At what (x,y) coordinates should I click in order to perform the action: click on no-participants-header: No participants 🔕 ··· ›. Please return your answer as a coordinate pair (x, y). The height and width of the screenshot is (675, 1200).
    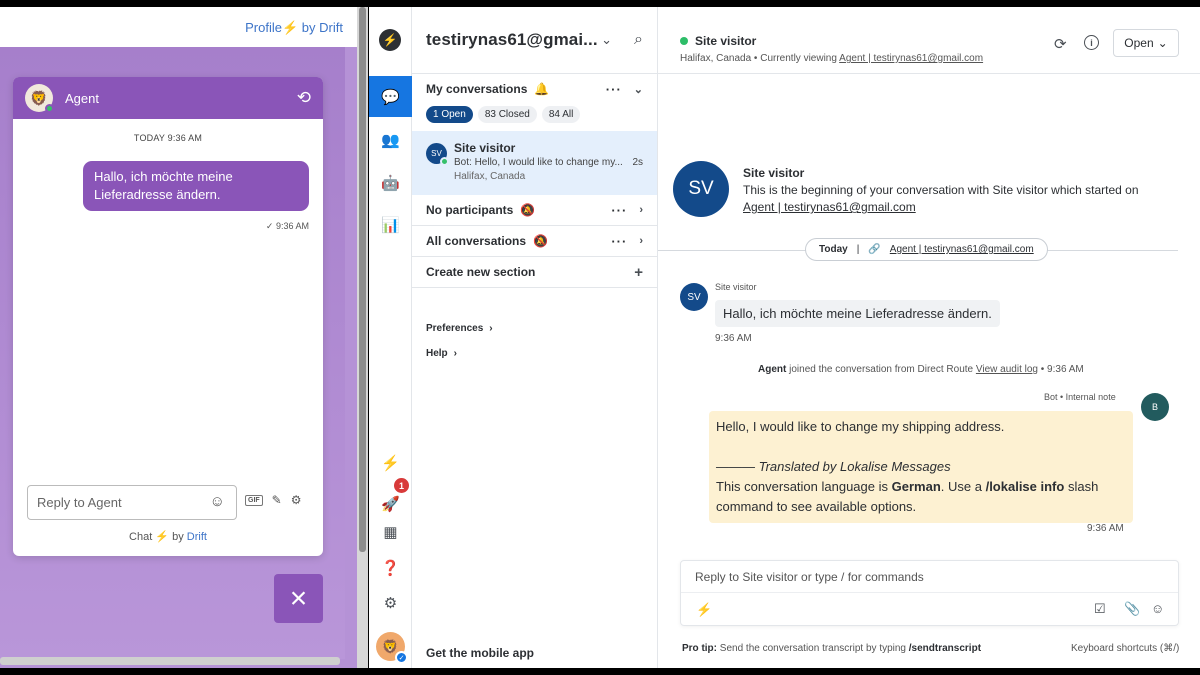
    Looking at the image, I should click on (534, 210).